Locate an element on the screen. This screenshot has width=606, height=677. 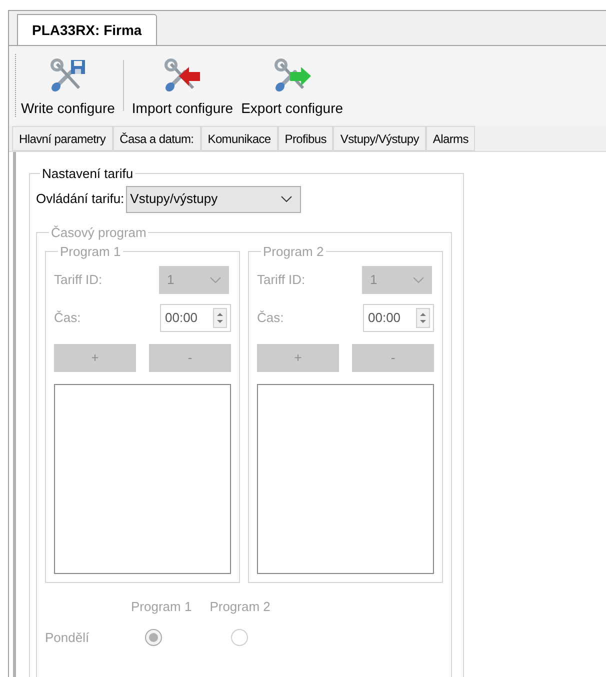
group-title: Časový program is located at coordinates (99, 233).